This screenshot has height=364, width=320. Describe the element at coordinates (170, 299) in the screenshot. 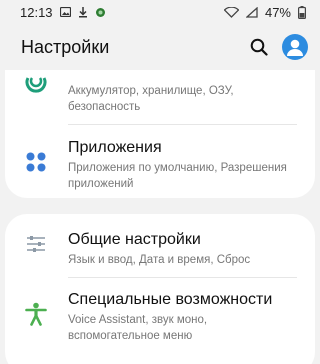

I see `settings-item-title: Специальные возможности` at that location.